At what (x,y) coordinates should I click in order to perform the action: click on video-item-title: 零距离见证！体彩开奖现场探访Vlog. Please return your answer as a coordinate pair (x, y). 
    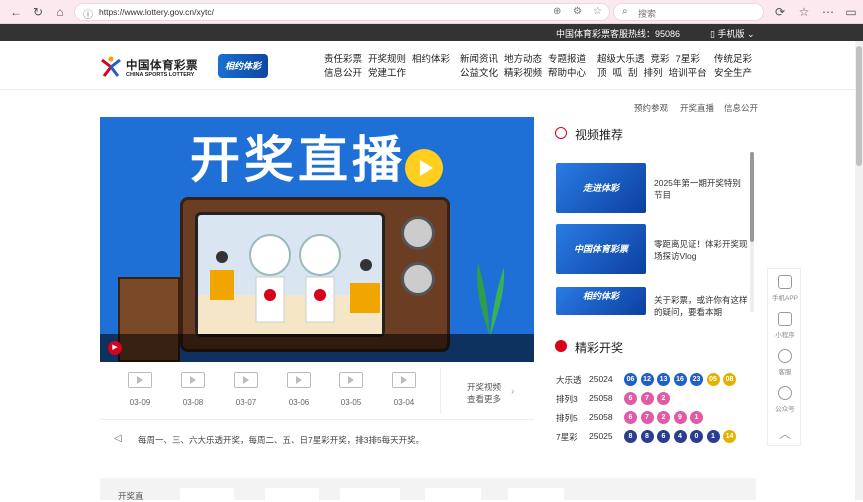
    Looking at the image, I should click on (701, 250).